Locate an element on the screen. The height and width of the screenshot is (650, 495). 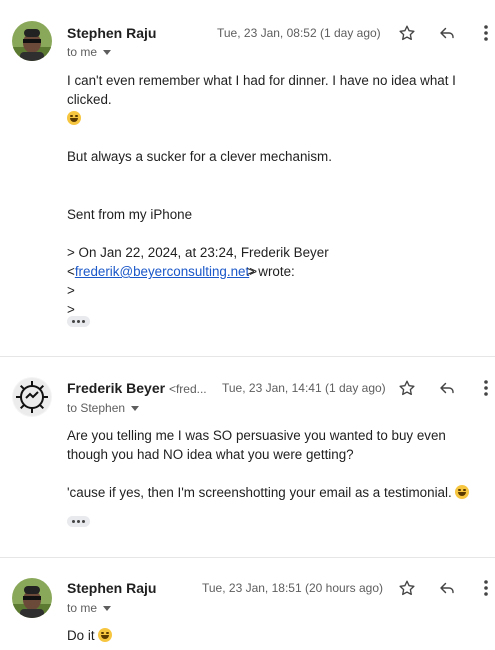
message-date: Tue, 23 Jan, 08:52 (1 day ago) is located at coordinates (299, 33).